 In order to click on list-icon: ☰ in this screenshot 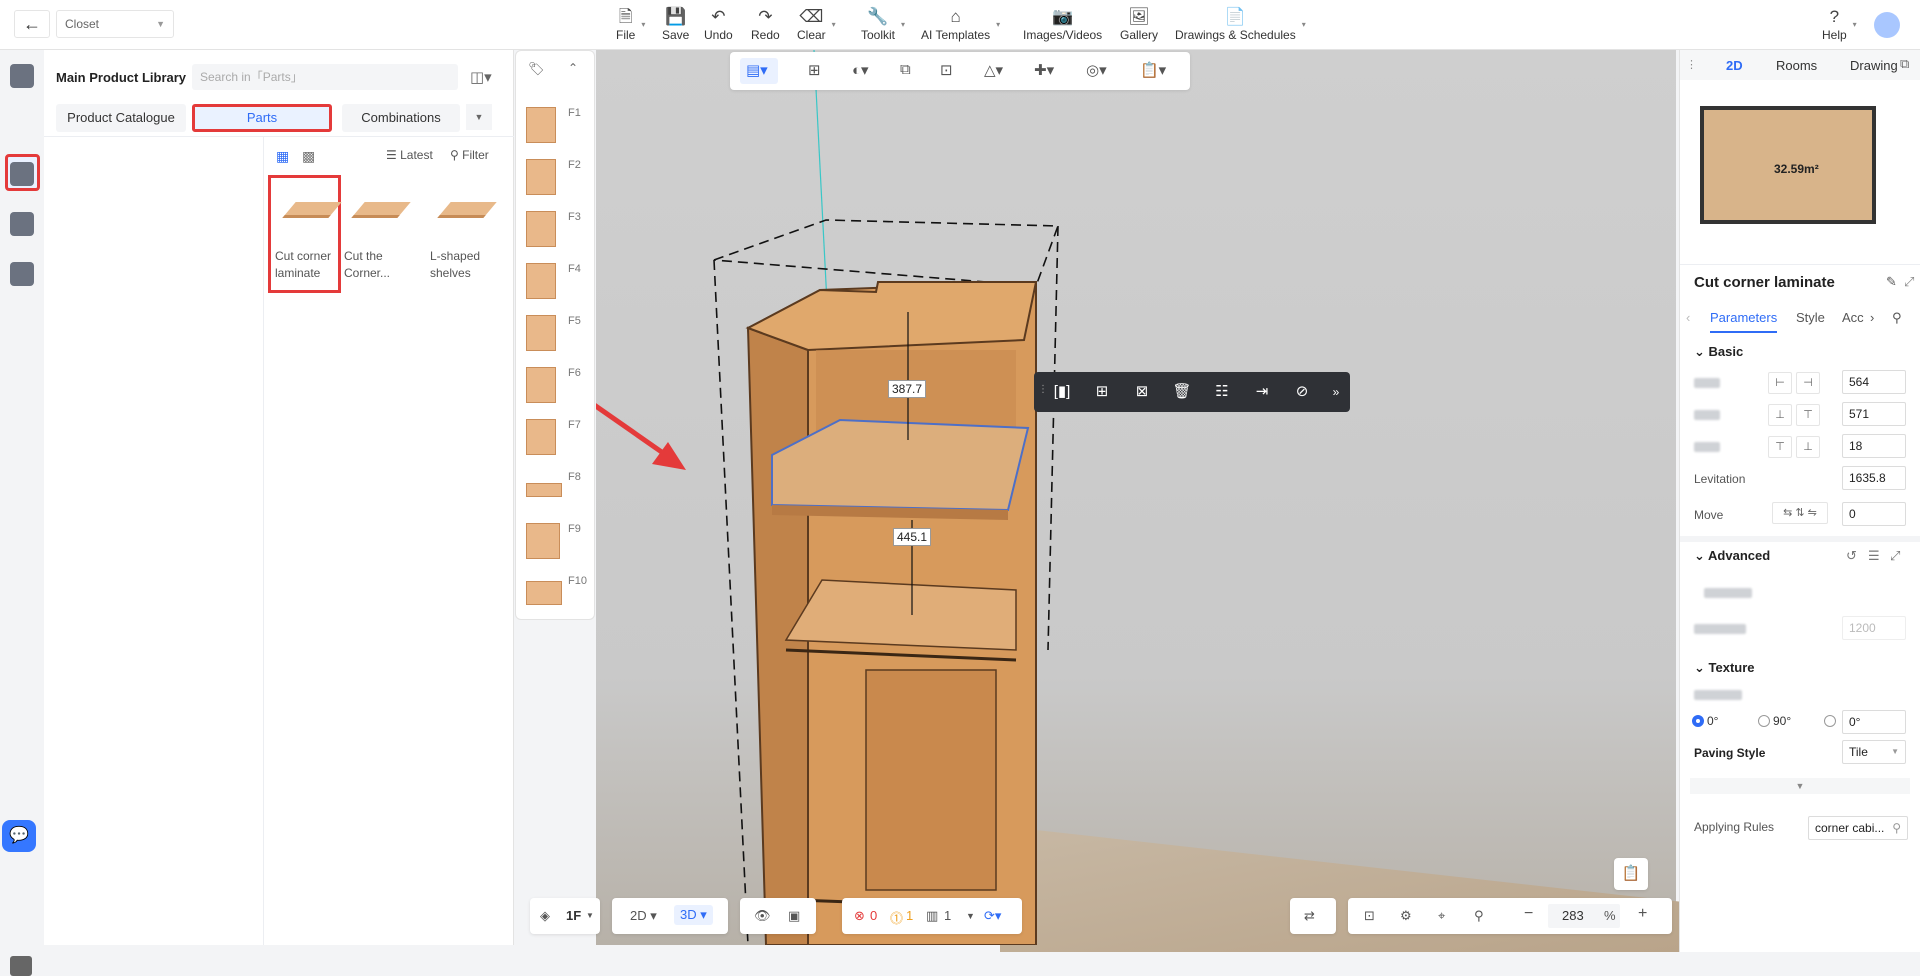, I will do `click(1874, 556)`.